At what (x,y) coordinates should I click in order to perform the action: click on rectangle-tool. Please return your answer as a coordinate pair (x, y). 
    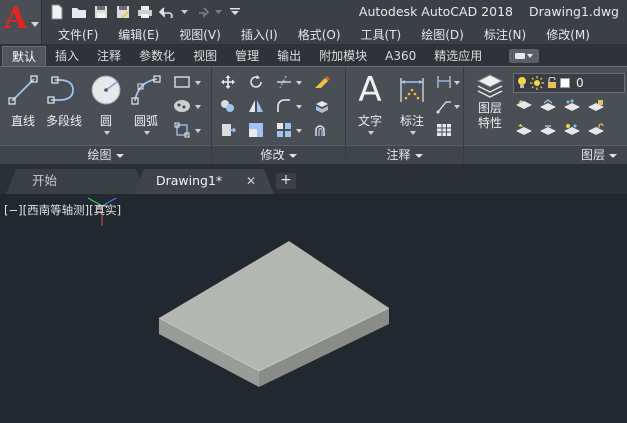
    Looking at the image, I should click on (182, 82).